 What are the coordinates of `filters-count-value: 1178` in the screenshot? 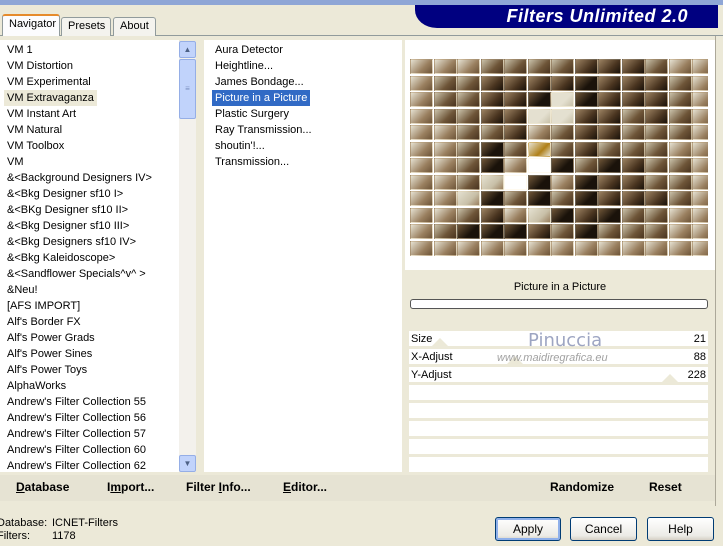 It's located at (64, 536).